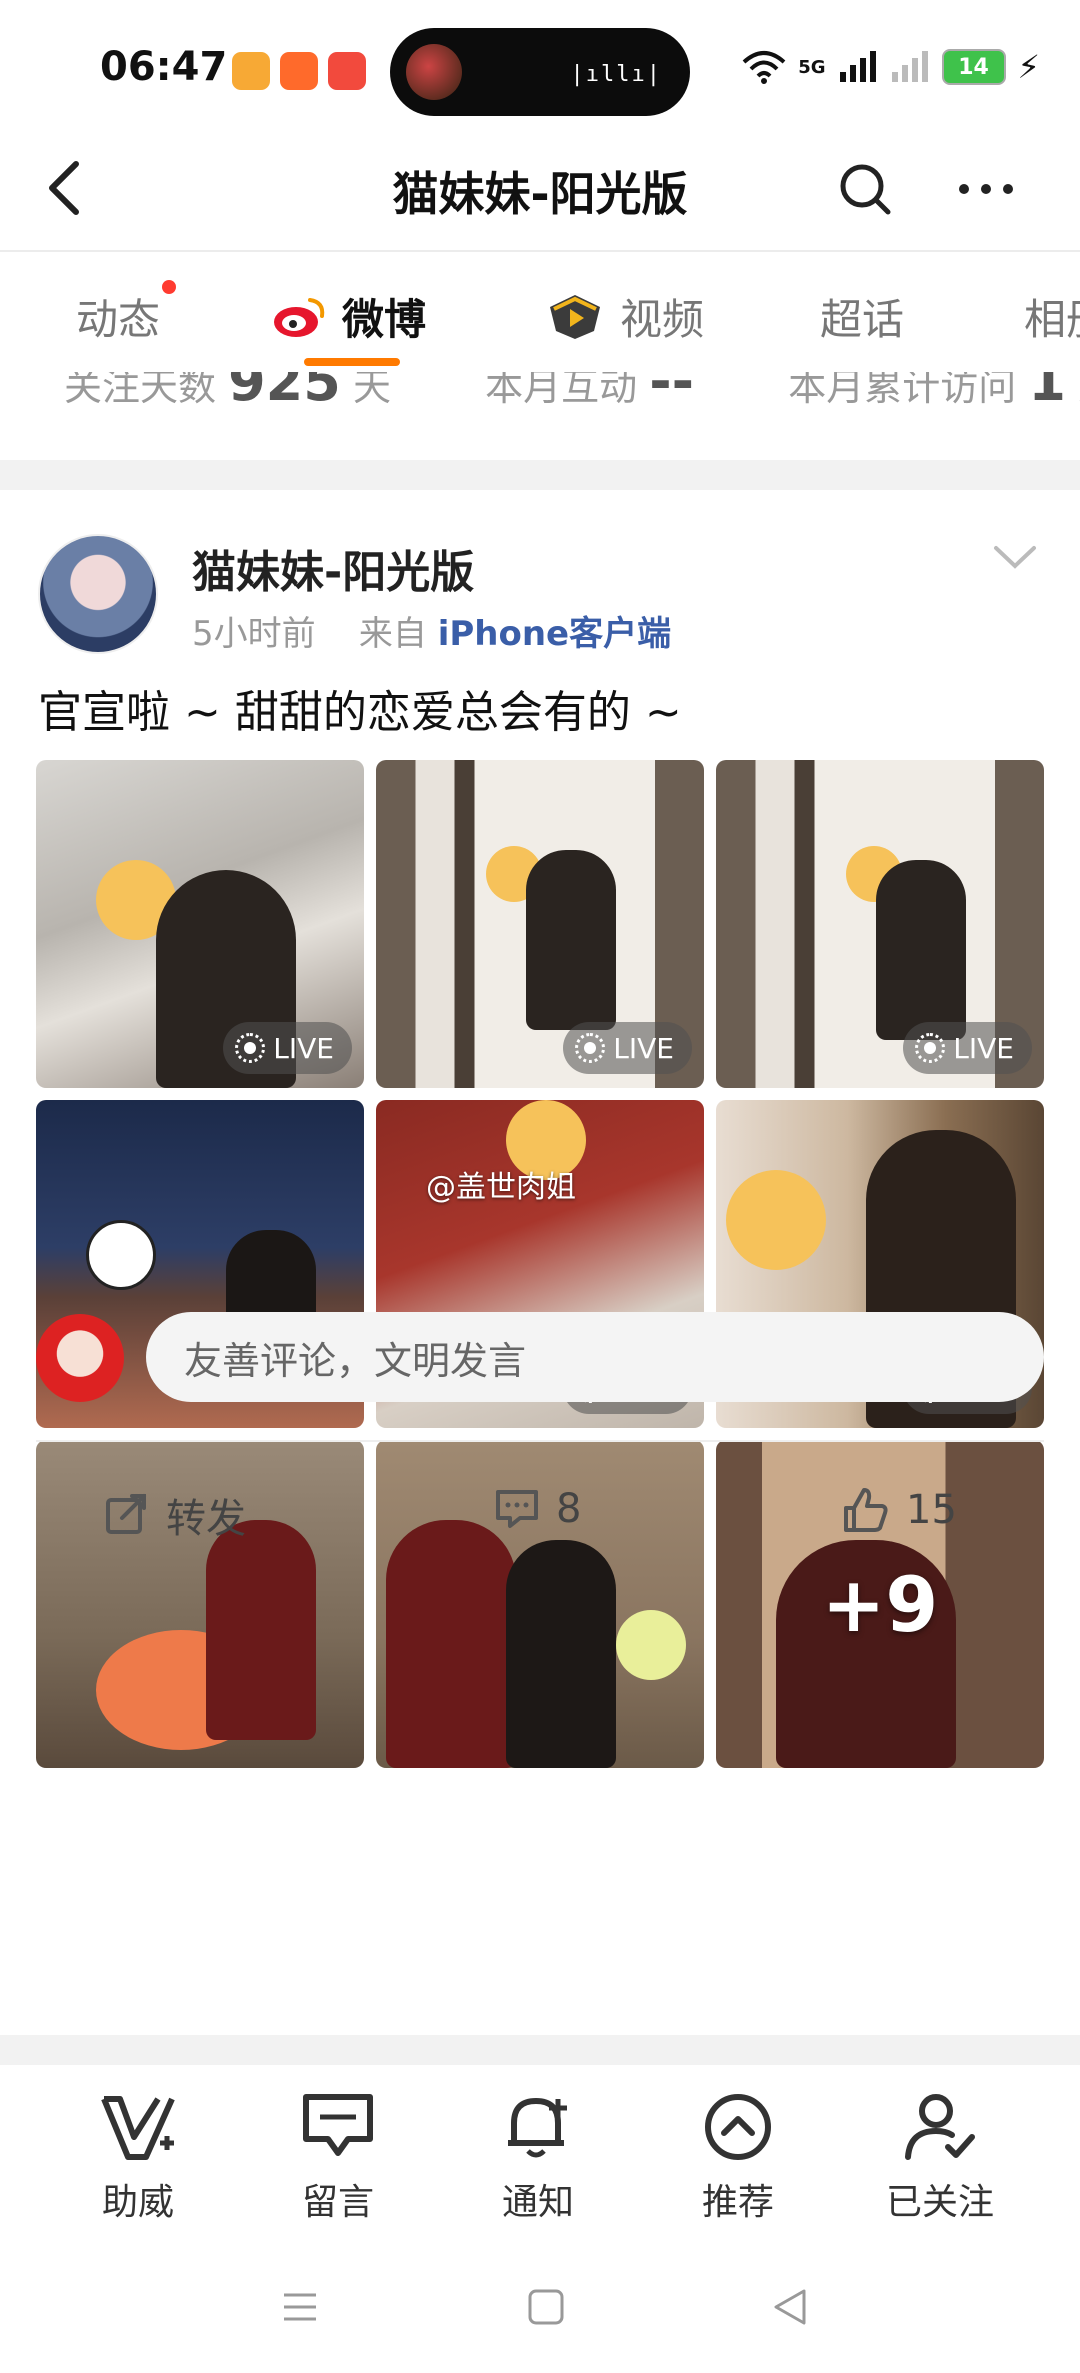 The width and height of the screenshot is (1080, 2373). What do you see at coordinates (80, 1358) in the screenshot?
I see `my-avatar` at bounding box center [80, 1358].